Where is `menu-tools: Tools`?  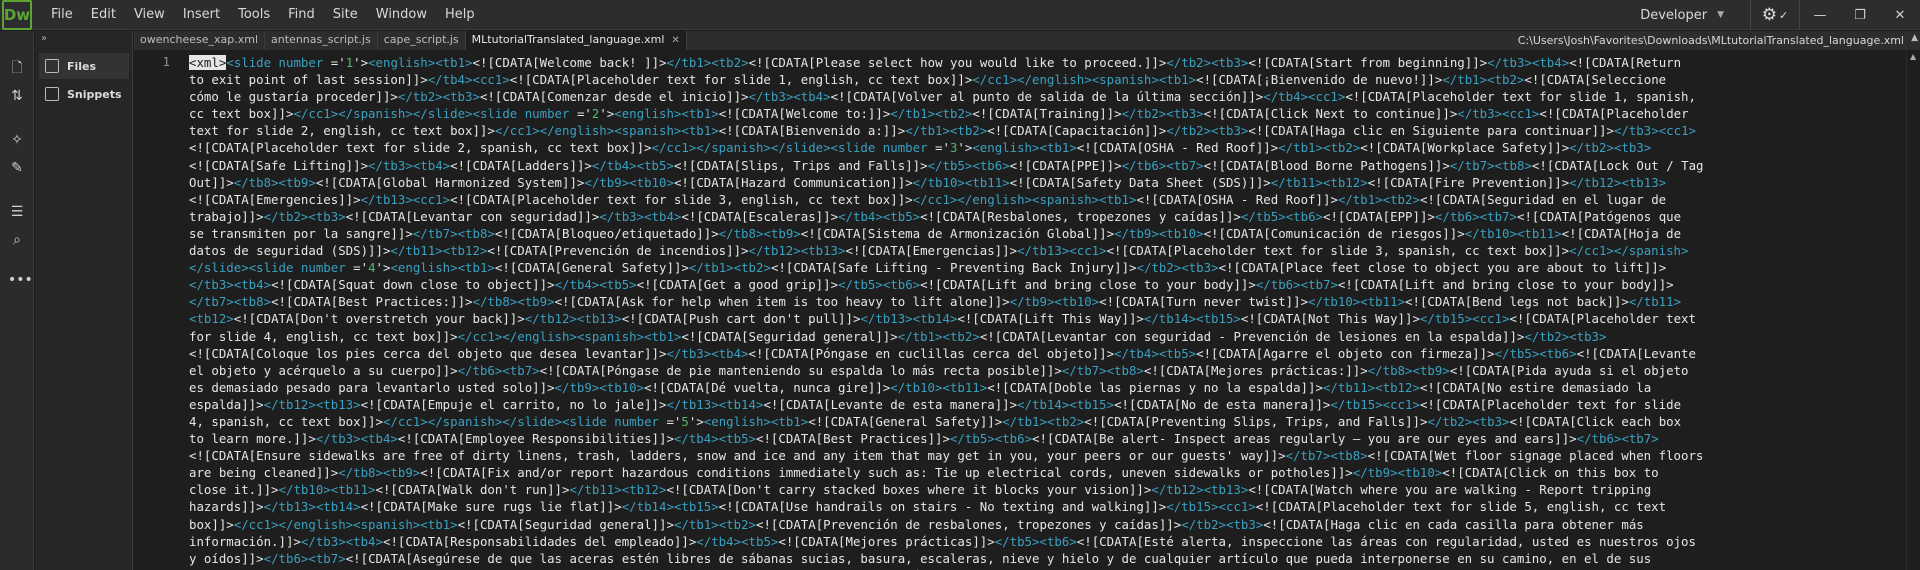
menu-tools: Tools is located at coordinates (254, 15).